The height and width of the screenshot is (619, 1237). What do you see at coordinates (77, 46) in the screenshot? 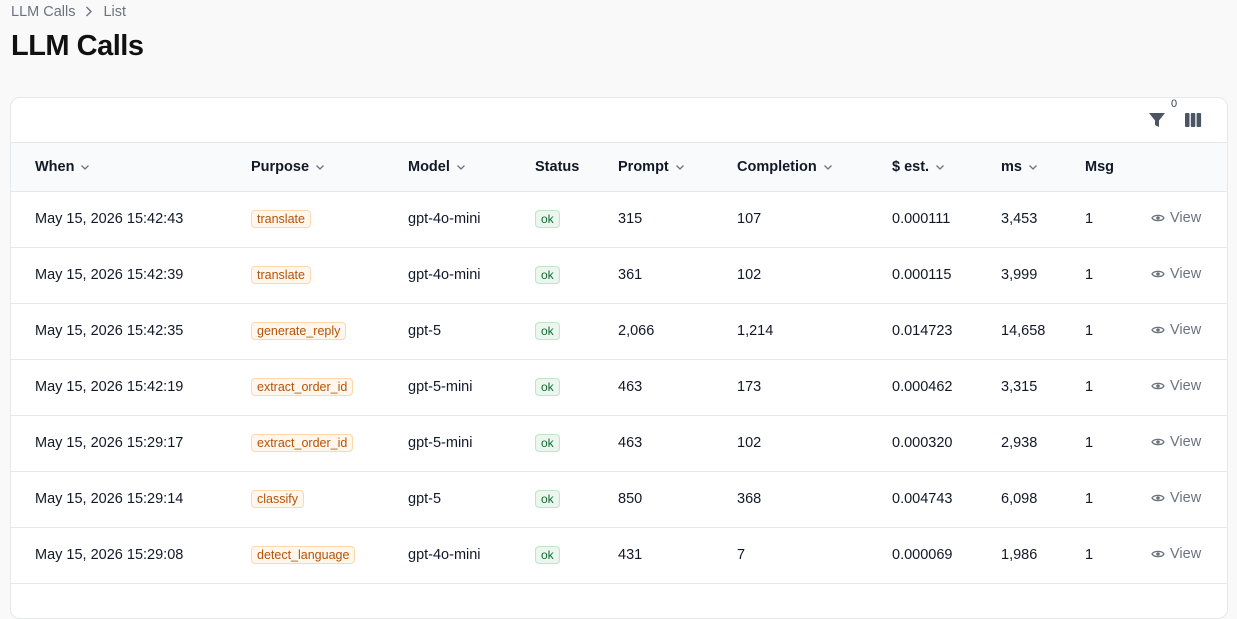
I see `page-title: LLM Calls` at bounding box center [77, 46].